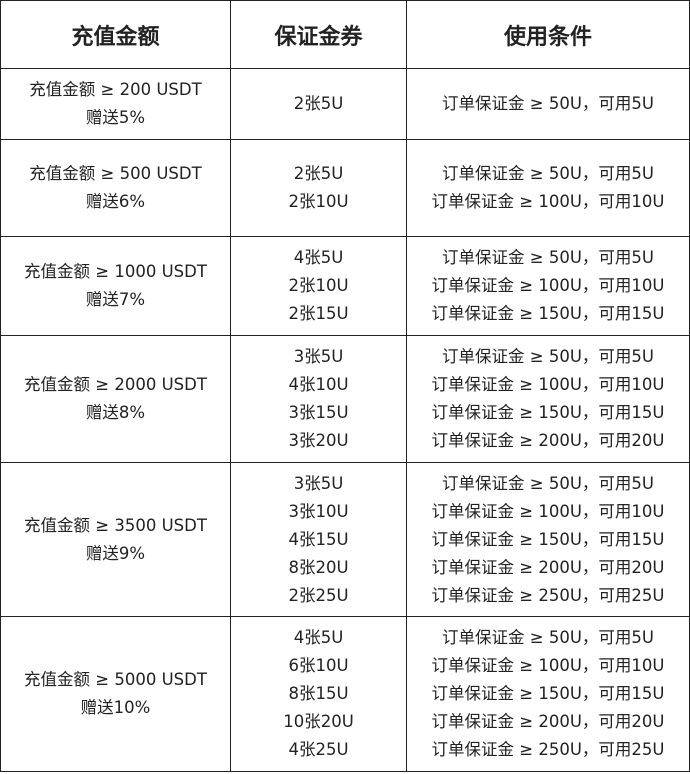 The width and height of the screenshot is (690, 774). What do you see at coordinates (115, 694) in the screenshot?
I see `deposit-cell: 充值金额 ≥ 5000 USDT 赠送10%` at bounding box center [115, 694].